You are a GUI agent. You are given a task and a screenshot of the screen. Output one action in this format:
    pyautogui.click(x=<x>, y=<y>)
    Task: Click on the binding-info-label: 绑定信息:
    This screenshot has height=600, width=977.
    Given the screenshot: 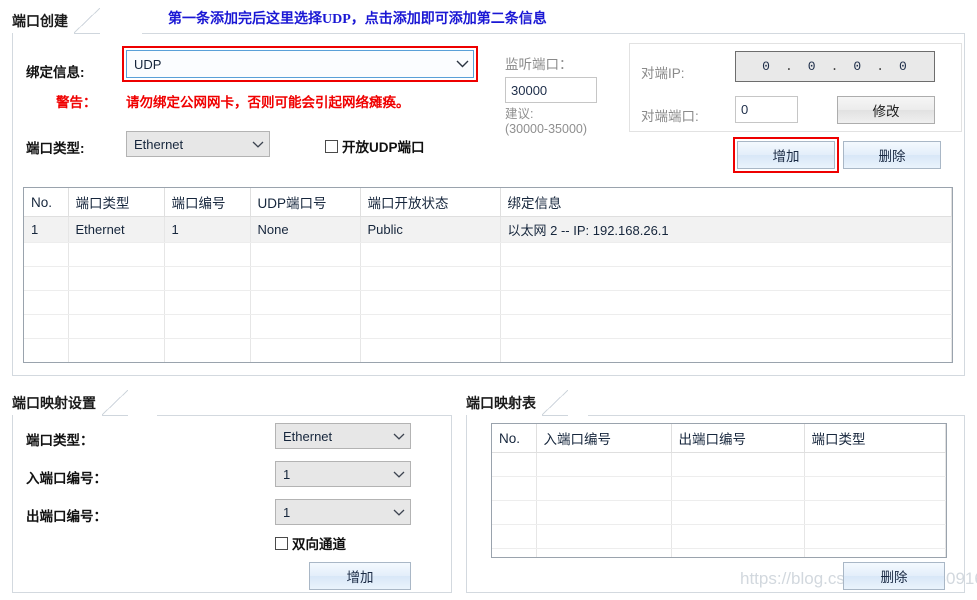 What is the action you would take?
    pyautogui.click(x=55, y=72)
    